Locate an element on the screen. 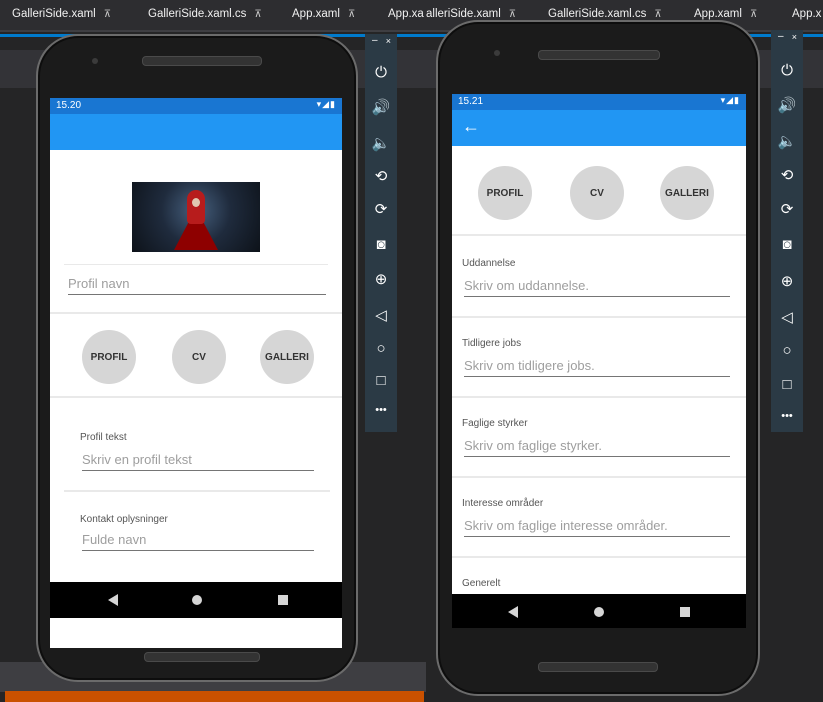  profile-name-input: Profil navn is located at coordinates (197, 285).